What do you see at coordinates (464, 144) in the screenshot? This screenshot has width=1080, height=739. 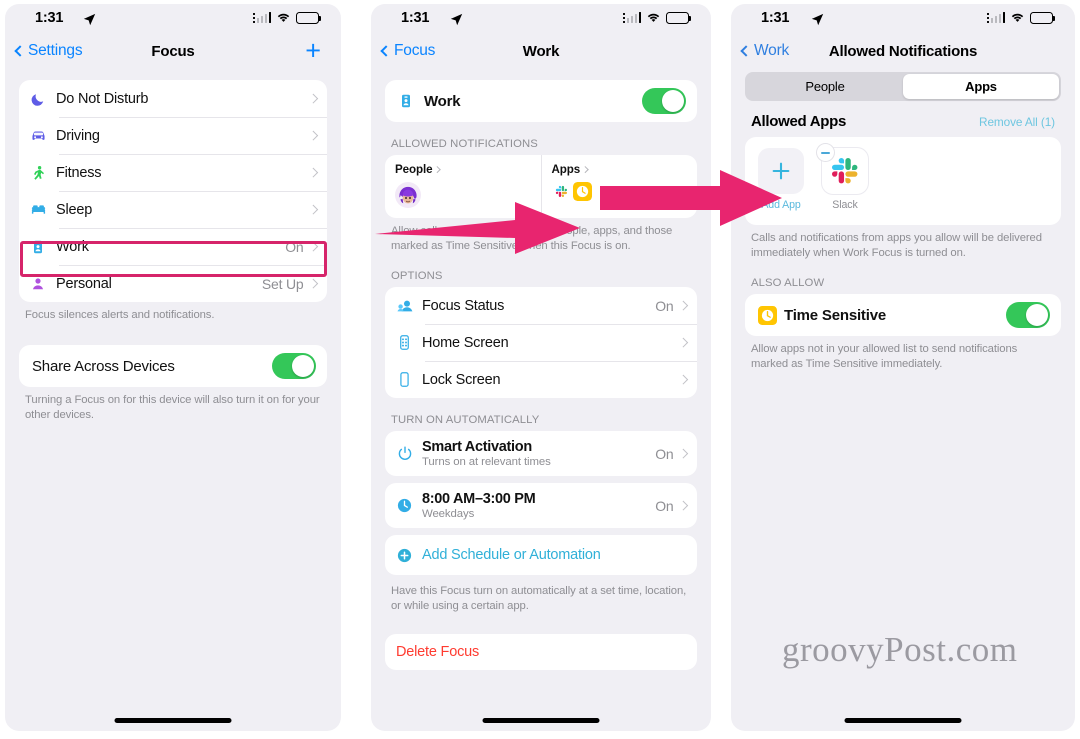 I see `allowed-notifications-header: ALLOWED NOTIFICATIONS` at bounding box center [464, 144].